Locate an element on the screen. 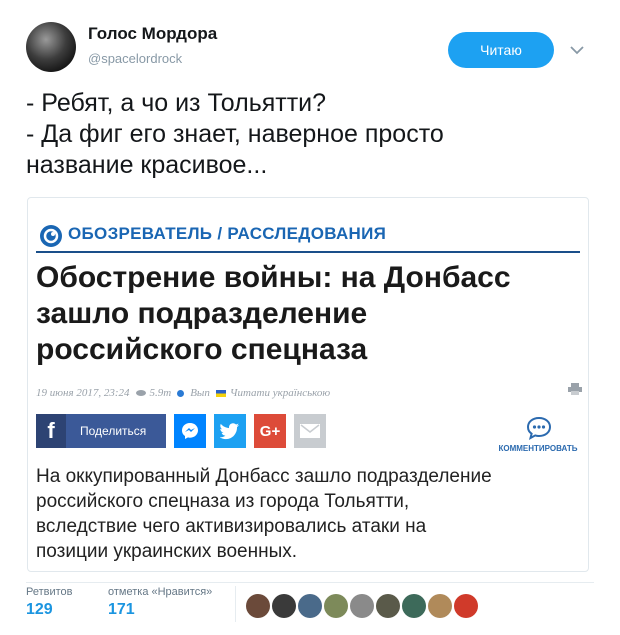  facebook-icon: f is located at coordinates (51, 431).